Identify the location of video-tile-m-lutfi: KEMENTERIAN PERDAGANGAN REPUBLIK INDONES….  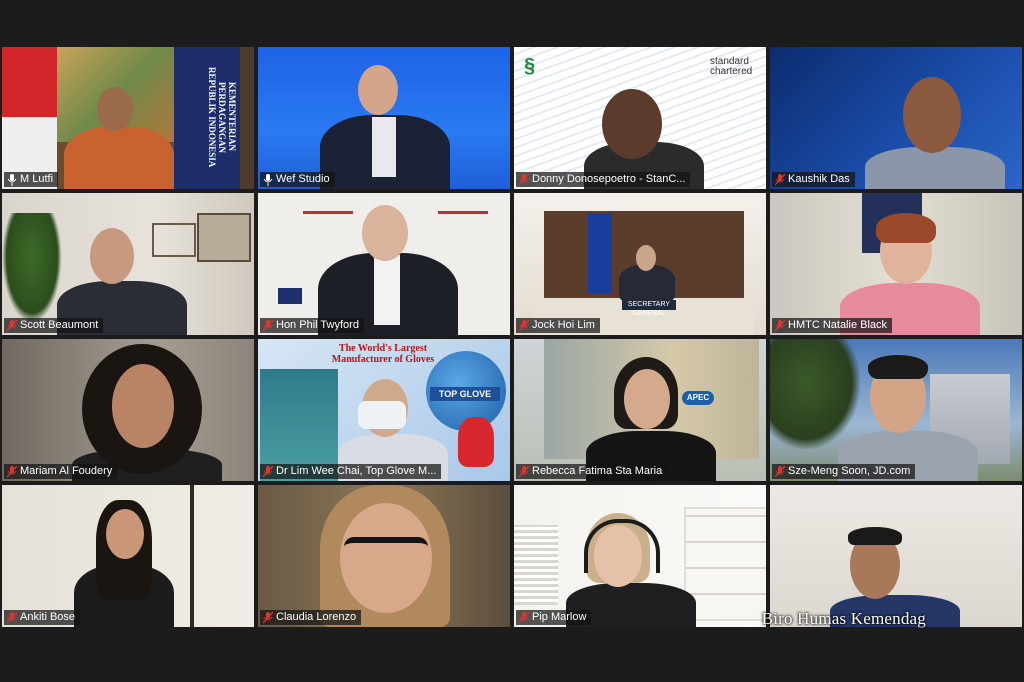
(128, 118).